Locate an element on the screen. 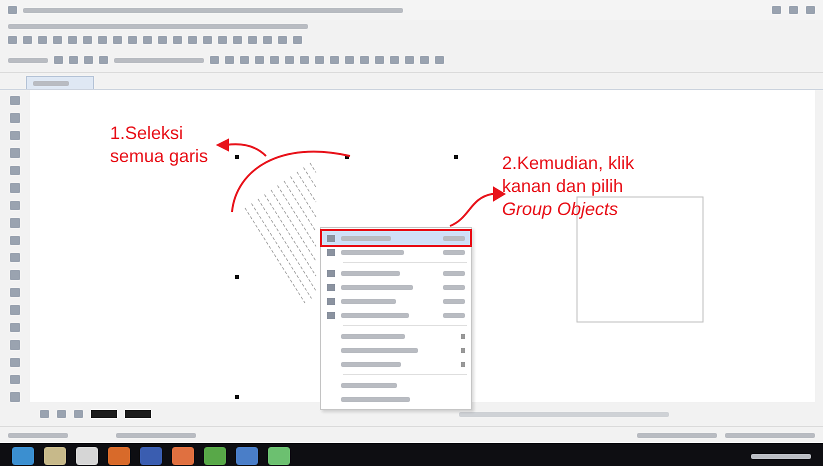 The image size is (823, 466). scroll-bar is located at coordinates (564, 414).